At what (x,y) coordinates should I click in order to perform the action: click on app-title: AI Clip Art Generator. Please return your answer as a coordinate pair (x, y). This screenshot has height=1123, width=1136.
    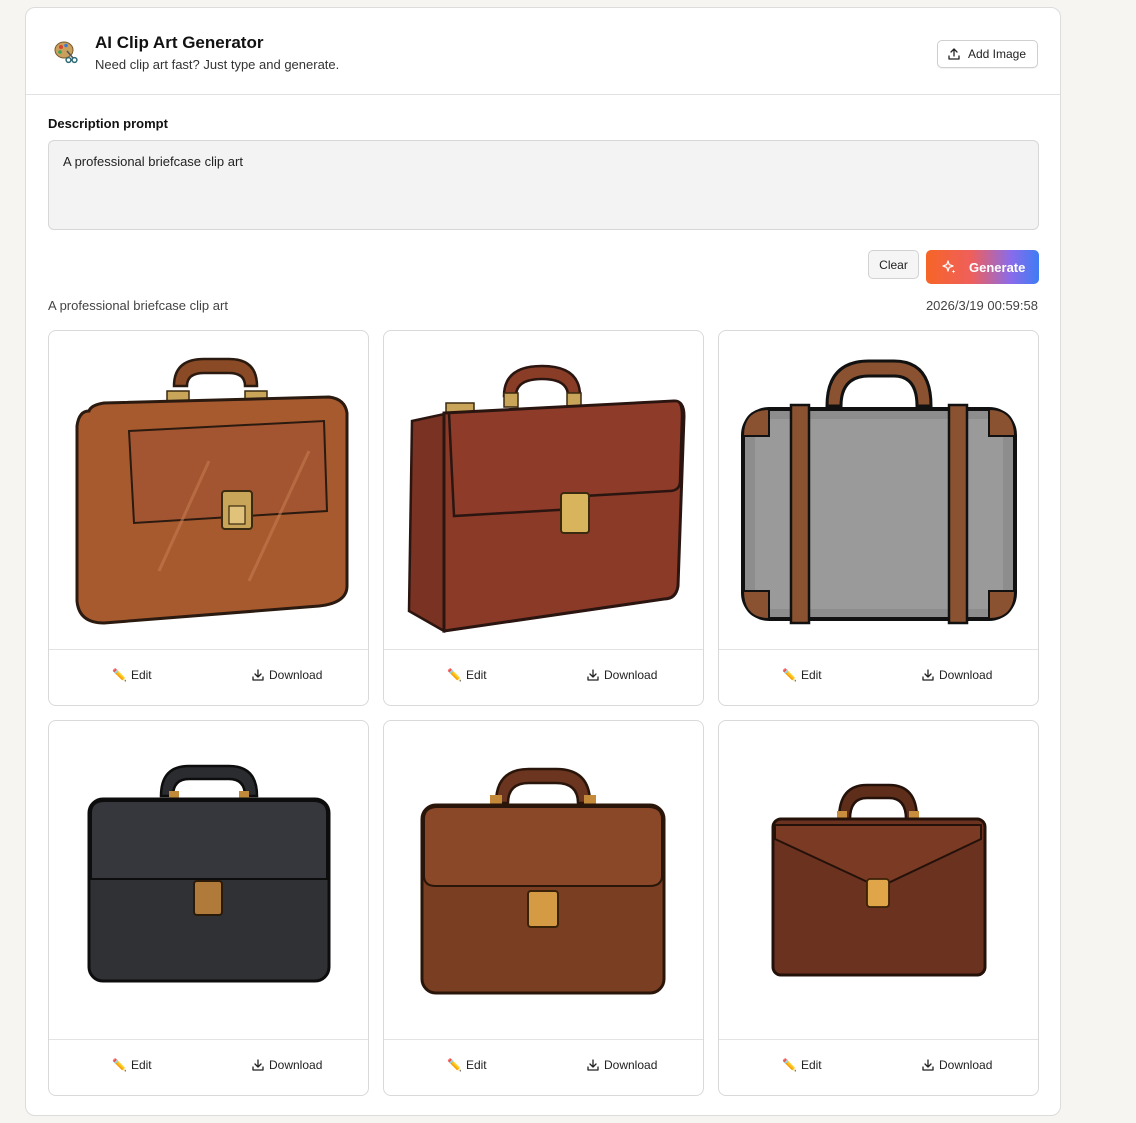
    Looking at the image, I should click on (179, 42).